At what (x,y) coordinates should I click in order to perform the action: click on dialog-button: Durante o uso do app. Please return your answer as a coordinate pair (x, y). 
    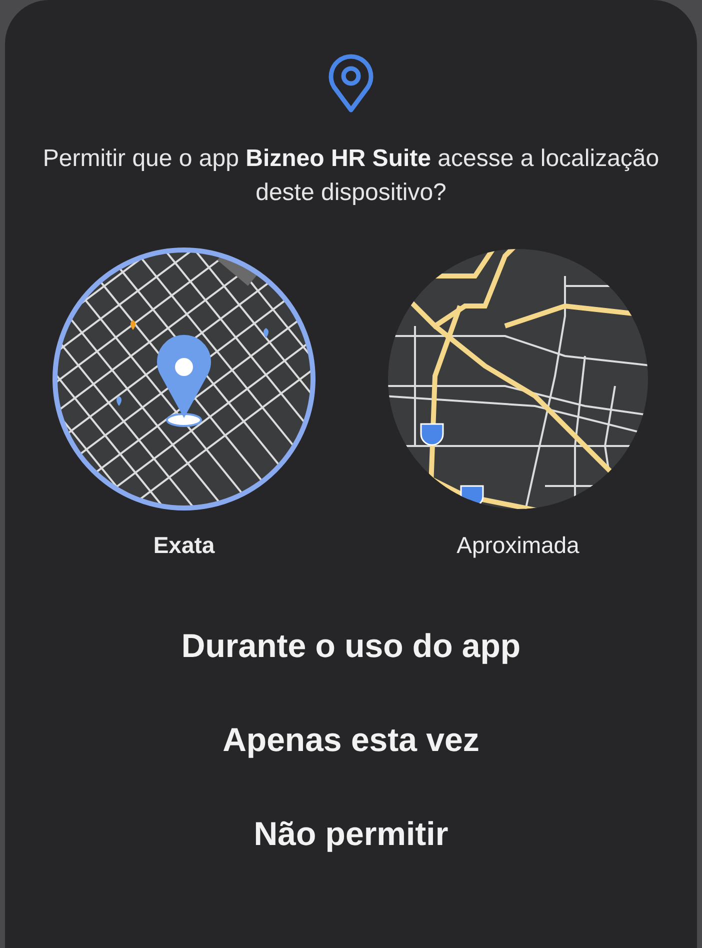
    Looking at the image, I should click on (351, 646).